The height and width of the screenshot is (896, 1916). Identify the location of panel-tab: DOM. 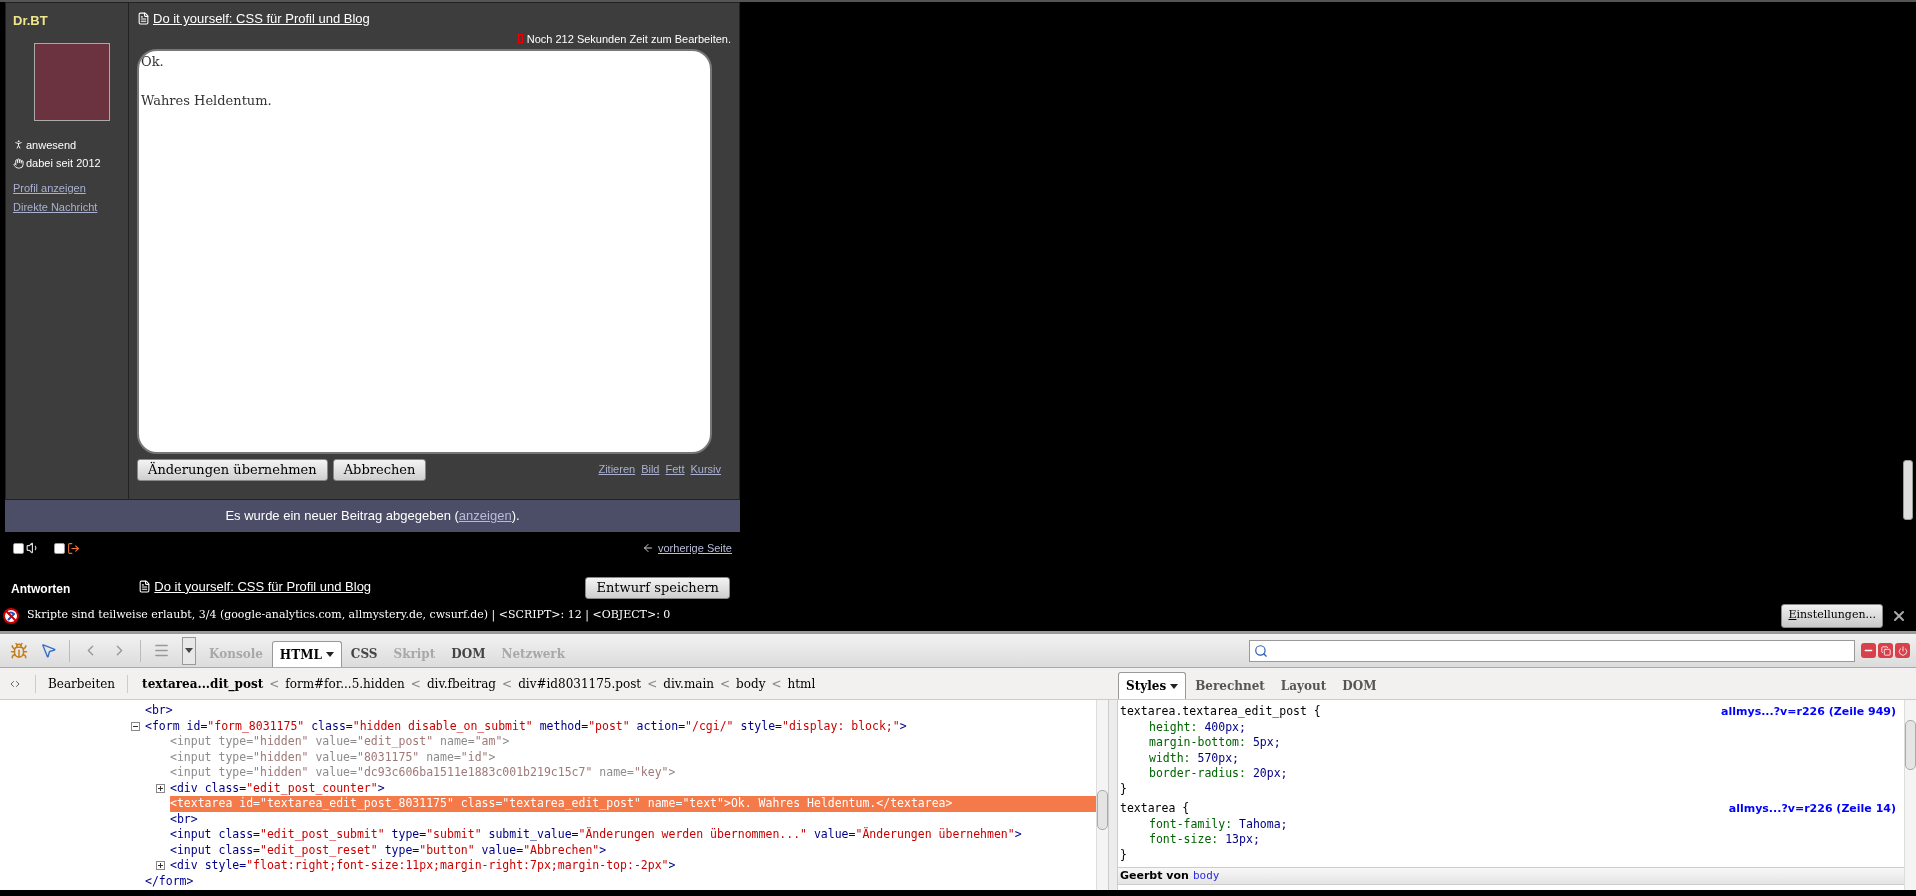
(468, 654).